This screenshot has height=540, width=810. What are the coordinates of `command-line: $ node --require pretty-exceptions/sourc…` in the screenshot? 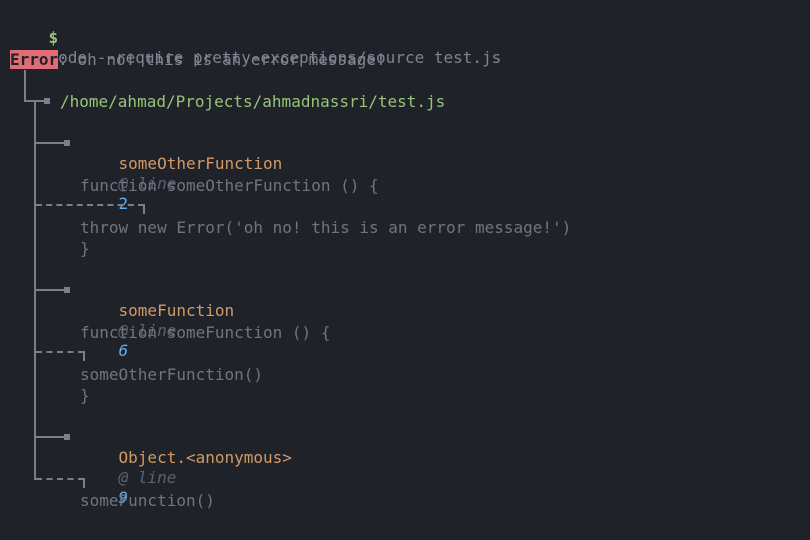 It's located at (256, 48).